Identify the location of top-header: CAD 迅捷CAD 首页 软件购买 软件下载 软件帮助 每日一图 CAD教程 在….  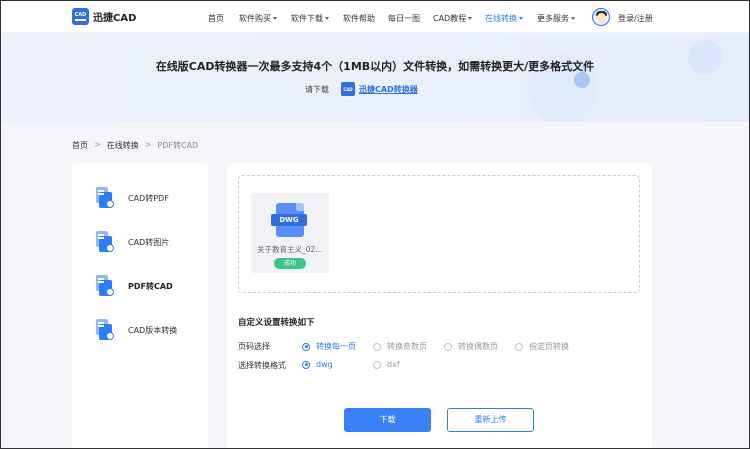
(375, 16).